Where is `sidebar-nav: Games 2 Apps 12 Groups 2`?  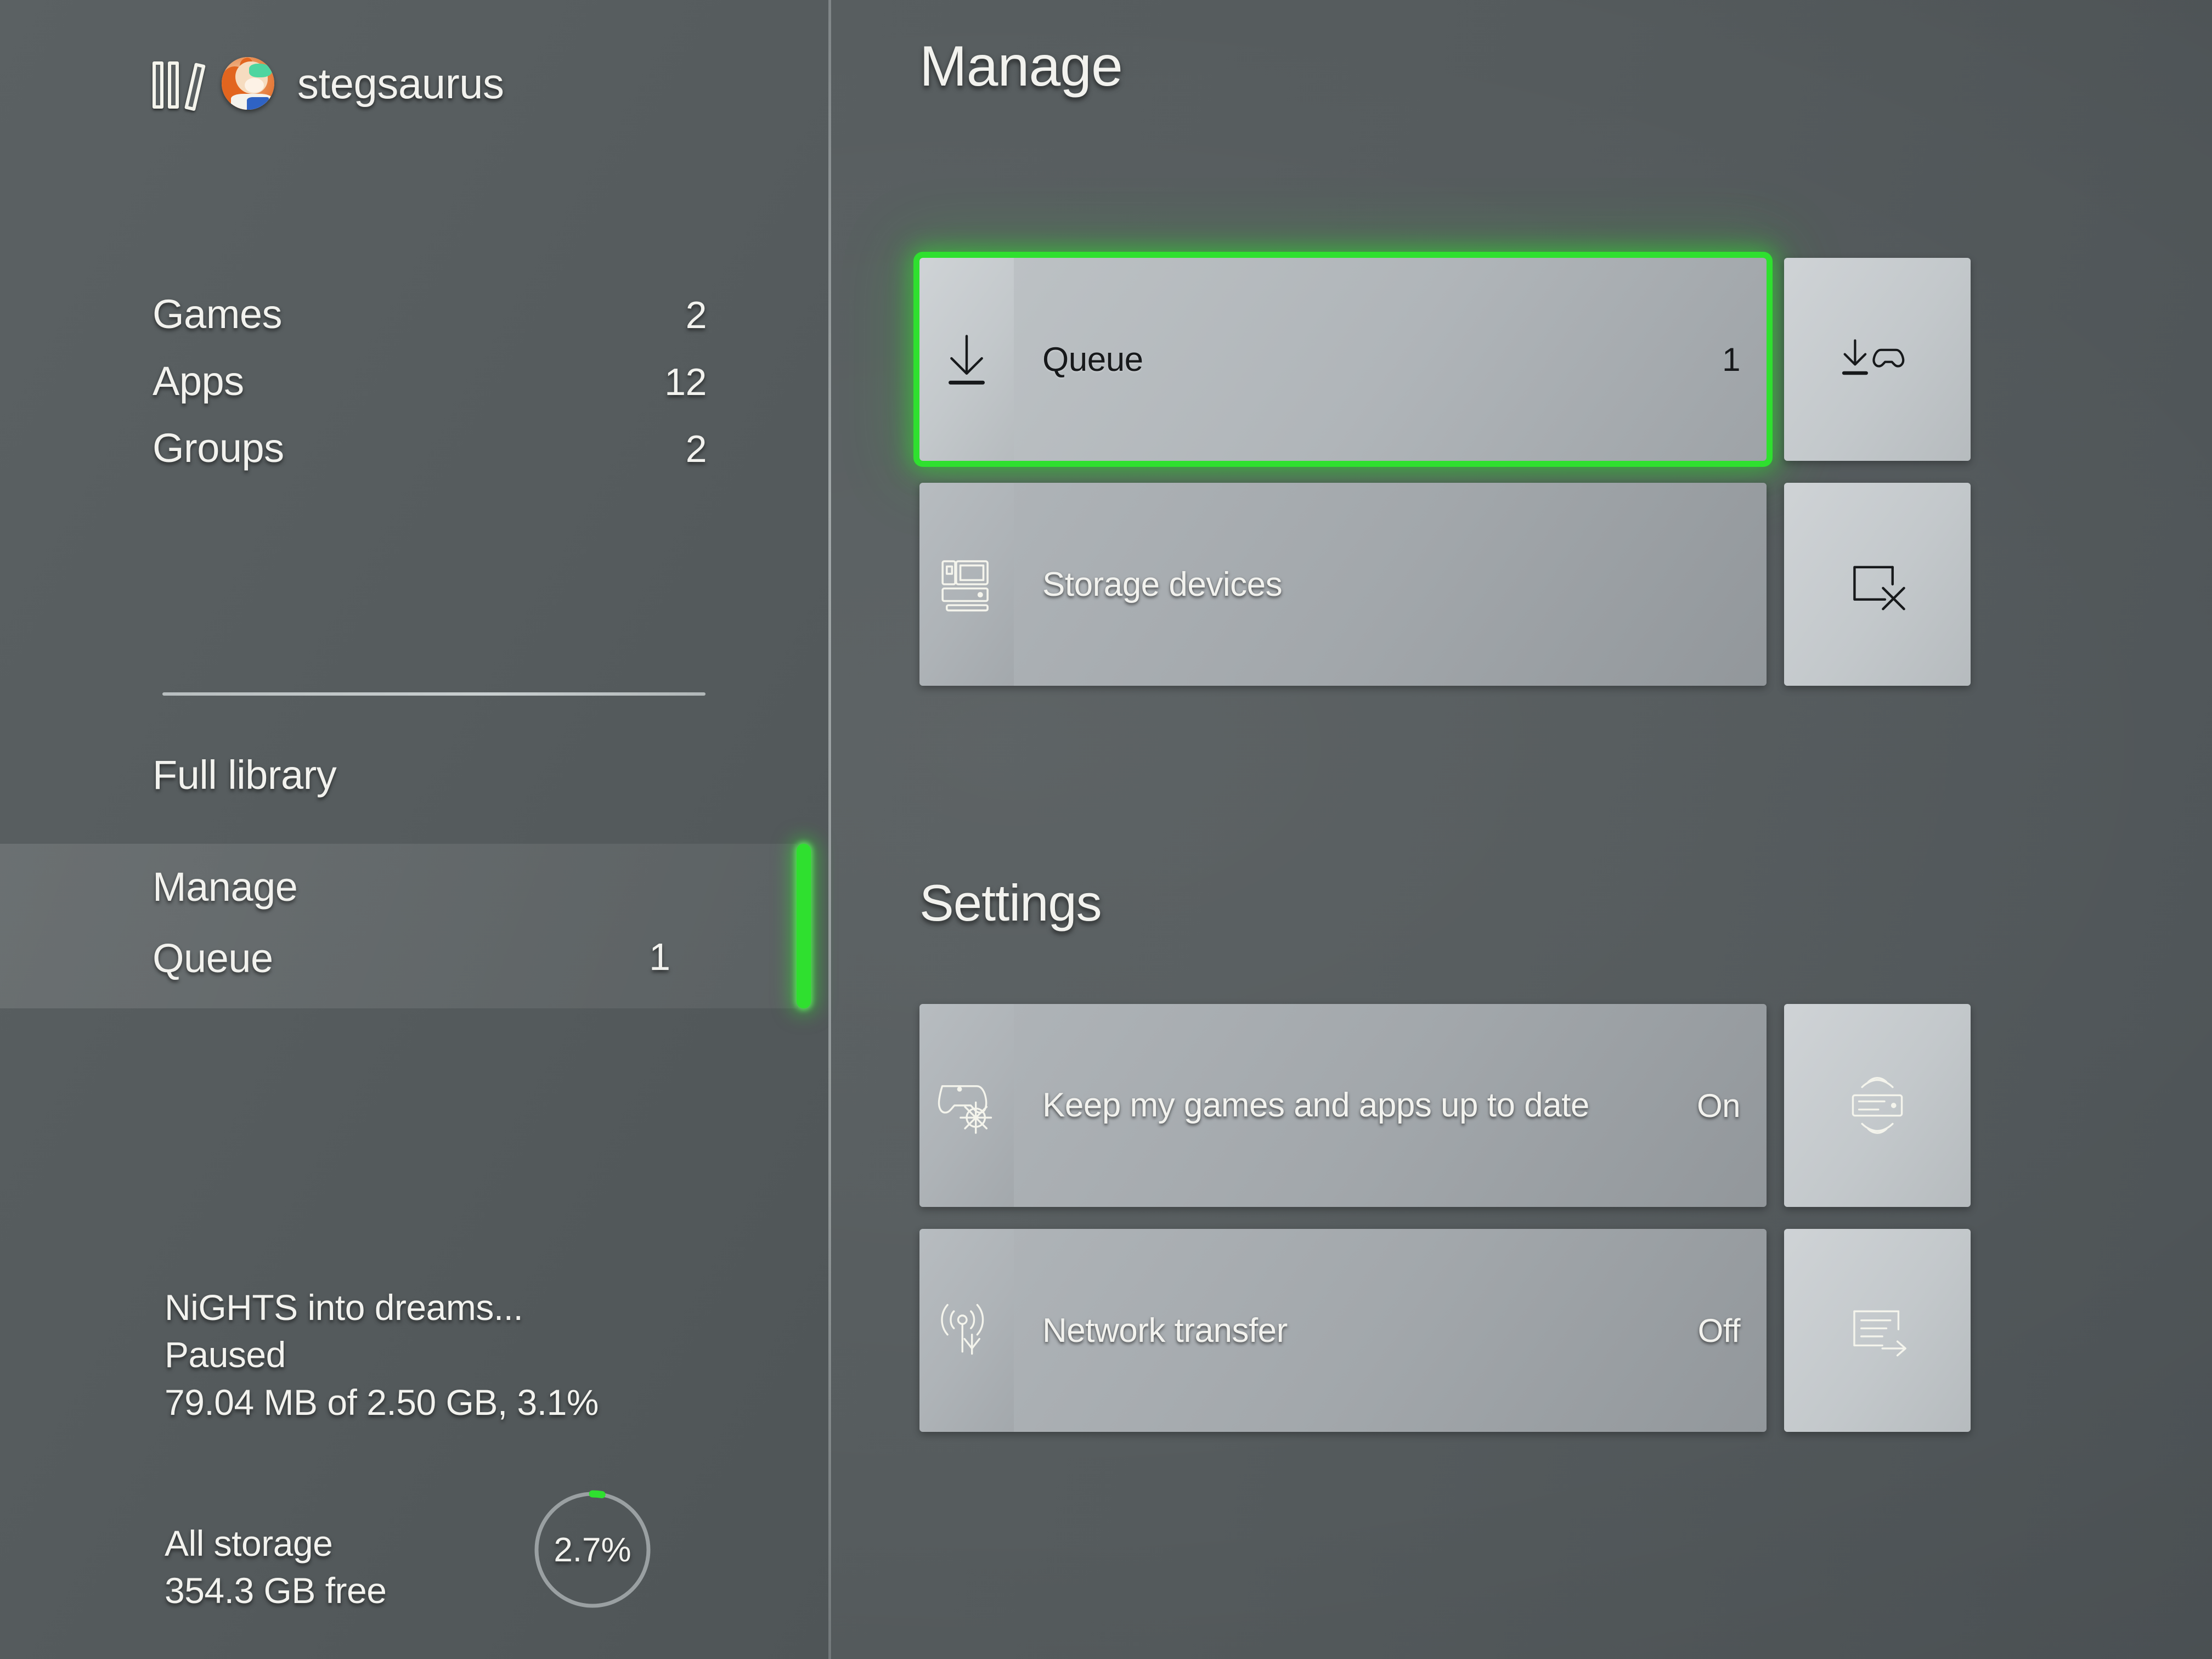
sidebar-nav: Games 2 Apps 12 Groups 2 is located at coordinates (430, 392).